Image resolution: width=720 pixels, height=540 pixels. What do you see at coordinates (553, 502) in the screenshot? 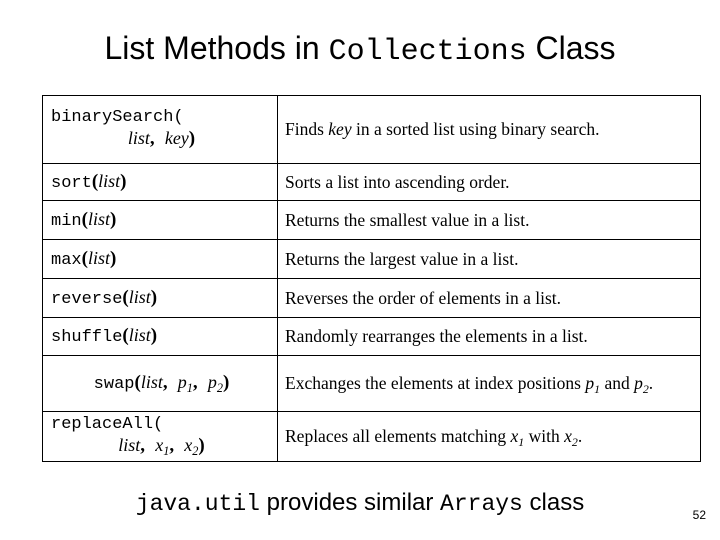
I see `footer-text-2: class` at bounding box center [553, 502].